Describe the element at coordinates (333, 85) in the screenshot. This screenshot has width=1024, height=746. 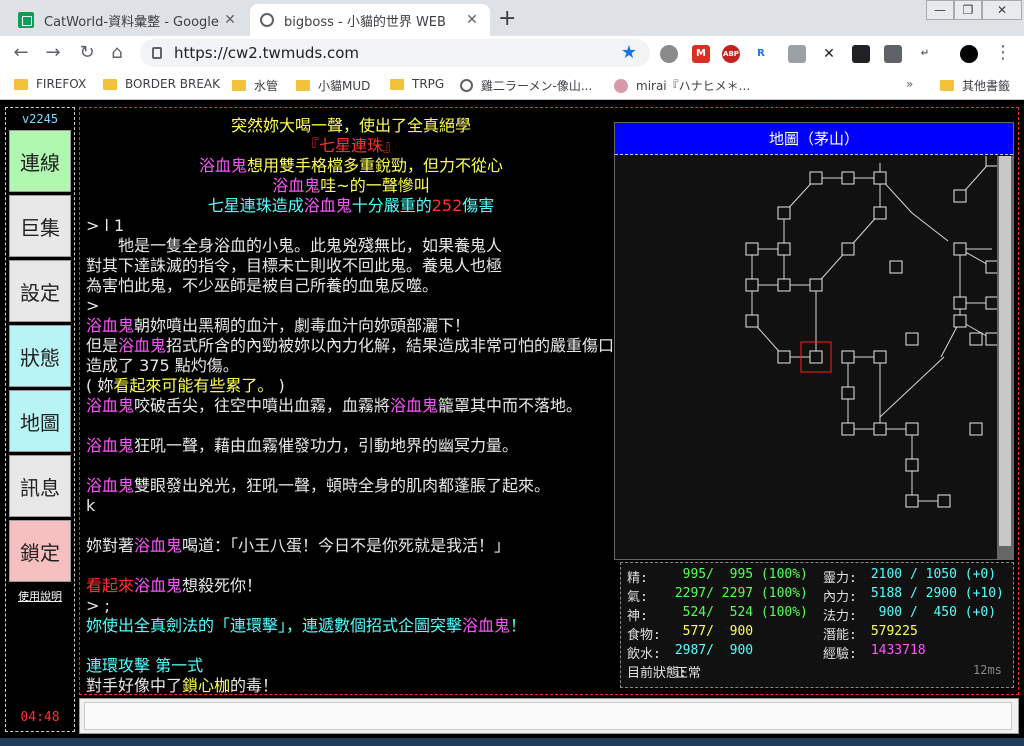
I see `bookmark-catmud: 小貓MUD` at that location.